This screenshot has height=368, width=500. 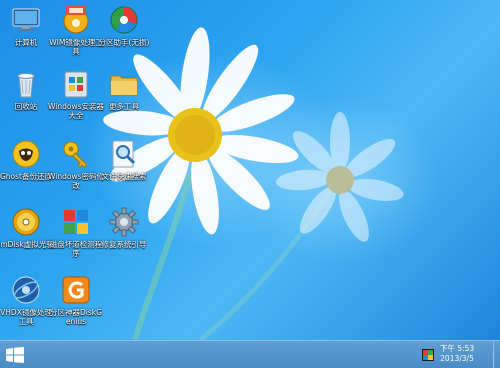 I want to click on recycle-bin-icon, so click(x=26, y=85).